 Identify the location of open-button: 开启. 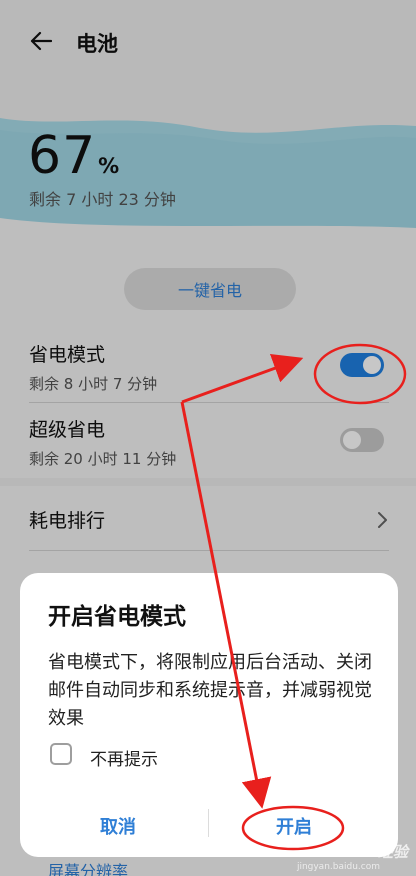
(294, 826).